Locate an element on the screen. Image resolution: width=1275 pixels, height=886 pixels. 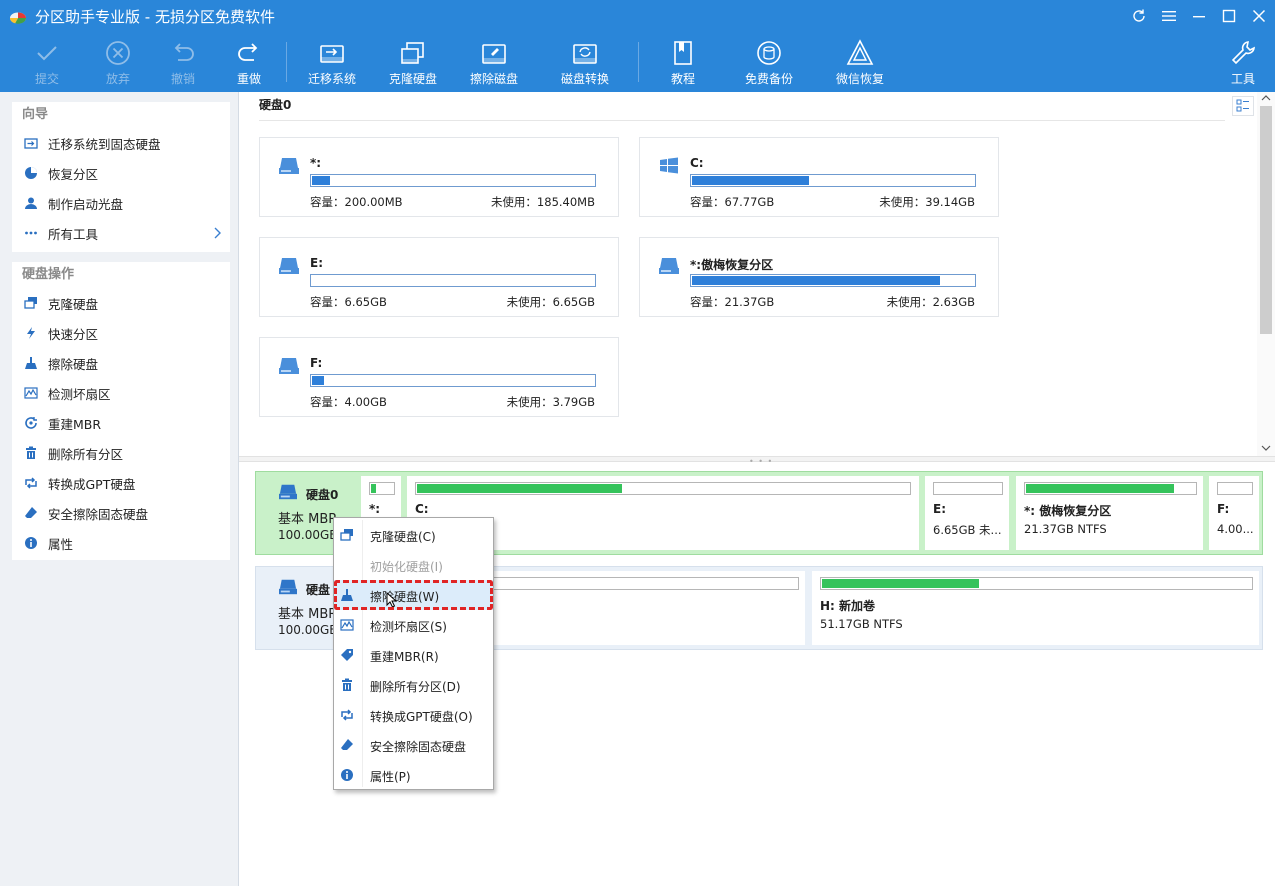
free-text: 未使用：2.63GB is located at coordinates (930, 302).